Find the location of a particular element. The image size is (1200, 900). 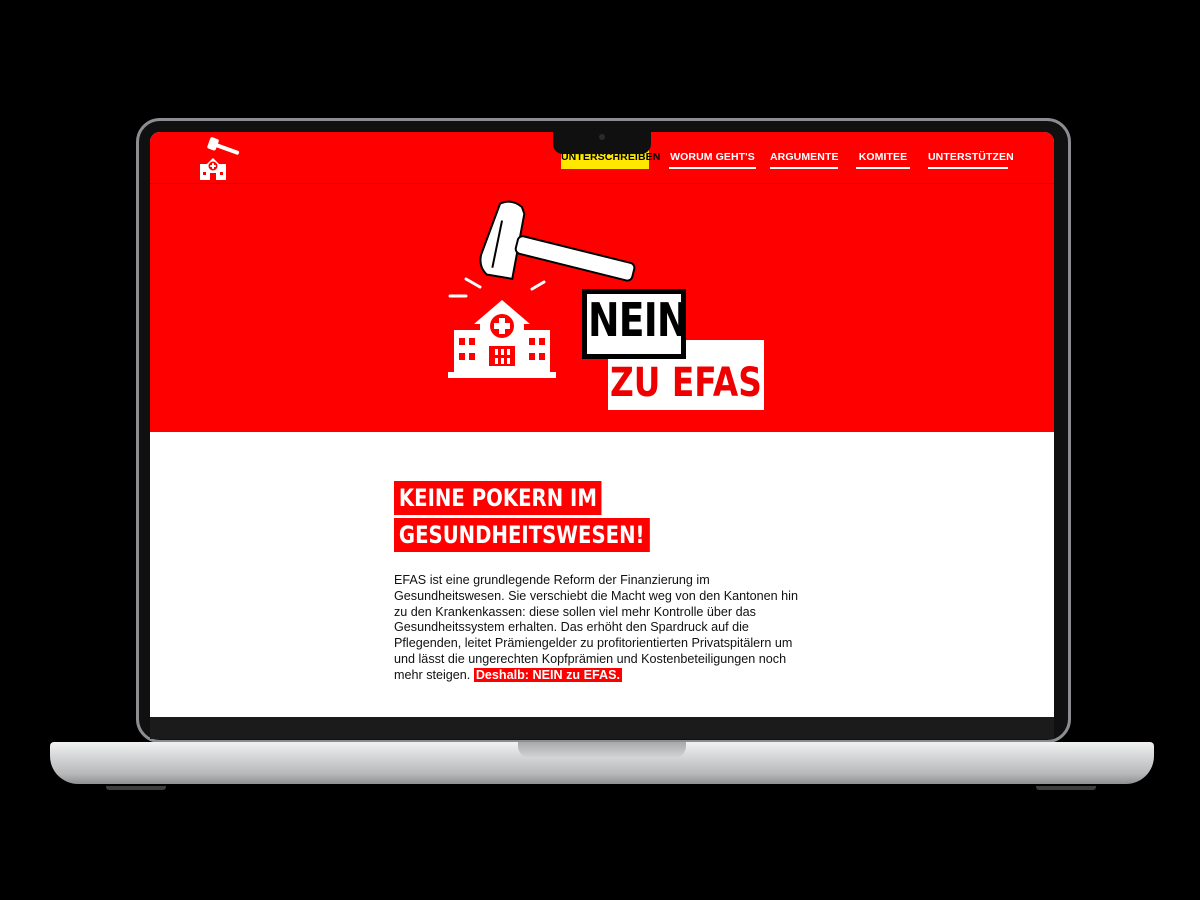

main-headline: KEINE POKERN IM GESUNDHEITSWESEN! is located at coordinates (550, 518).